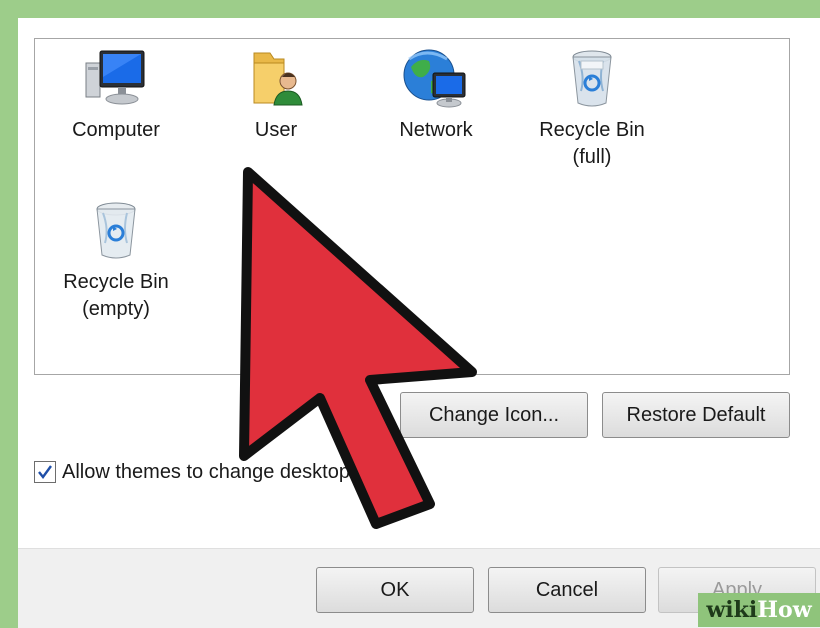 Image resolution: width=820 pixels, height=628 pixels. I want to click on watermark-part1: wiki, so click(732, 610).